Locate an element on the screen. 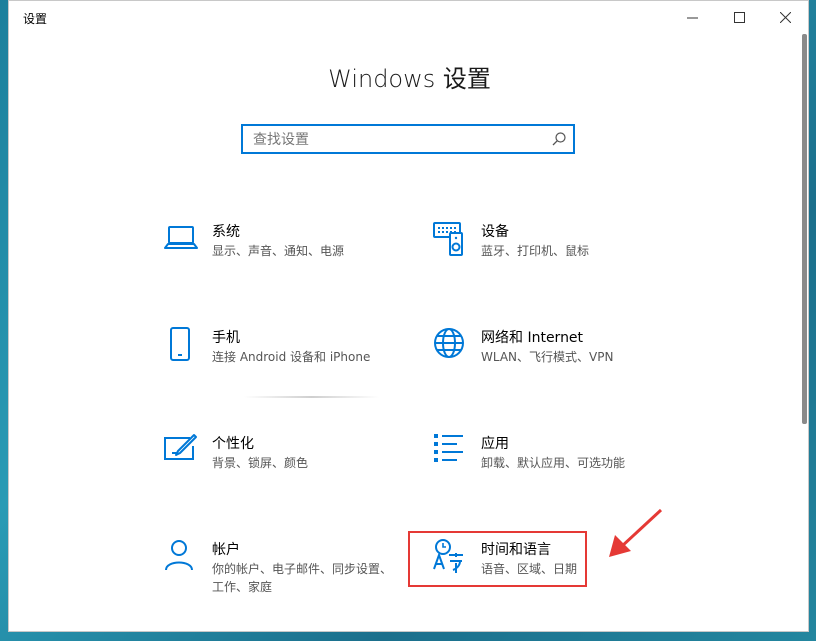 Image resolution: width=816 pixels, height=641 pixels. maximize-button is located at coordinates (739, 17).